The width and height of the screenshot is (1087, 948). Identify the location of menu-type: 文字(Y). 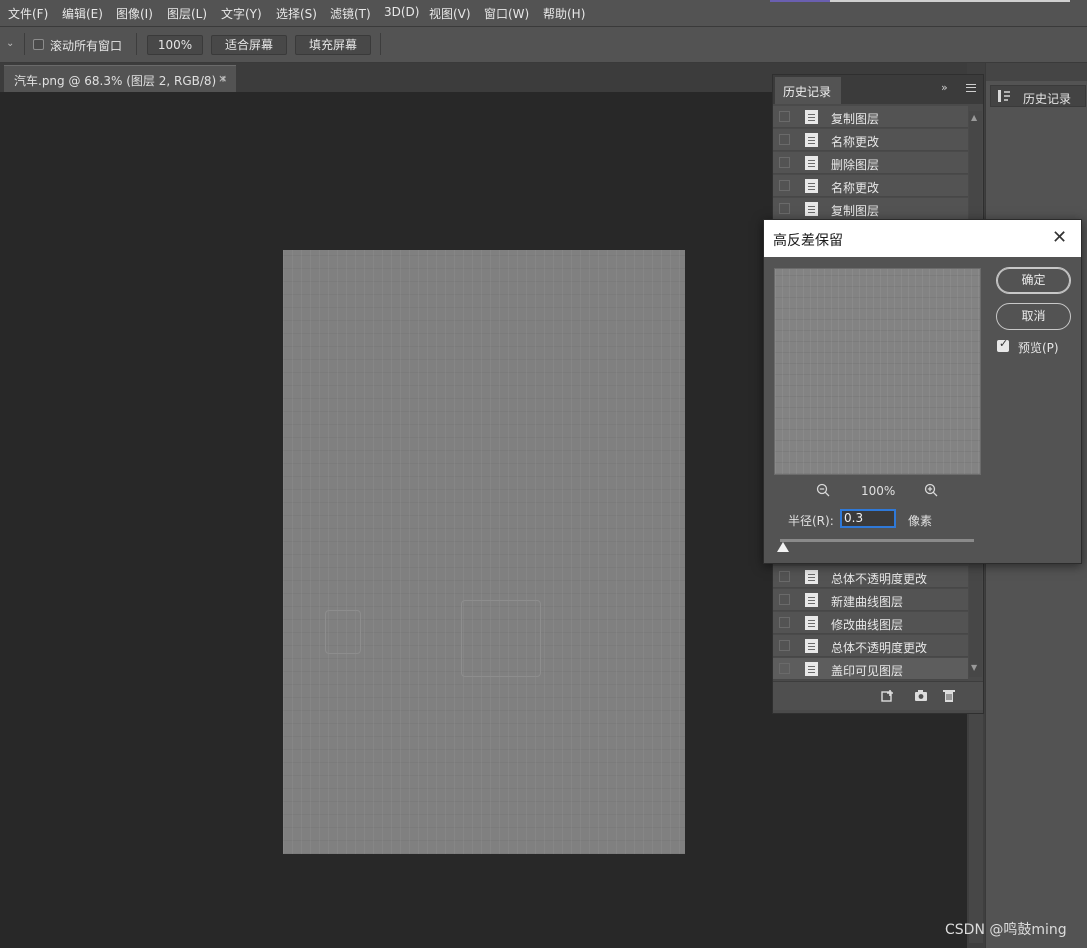
(241, 13).